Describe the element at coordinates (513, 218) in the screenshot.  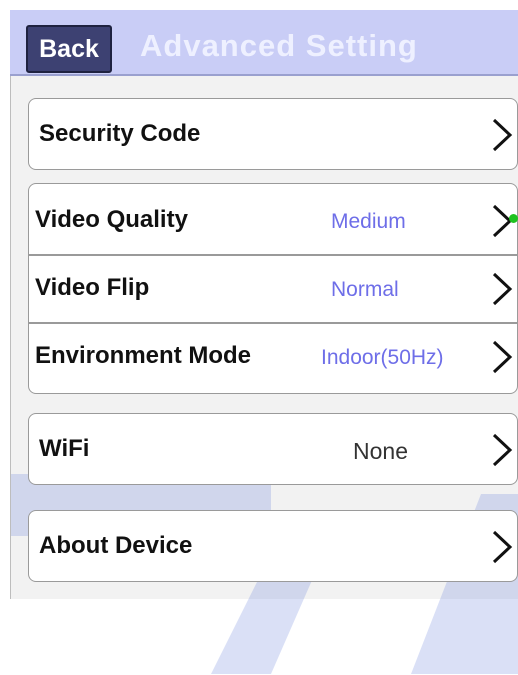
I see `indicator-dot` at that location.